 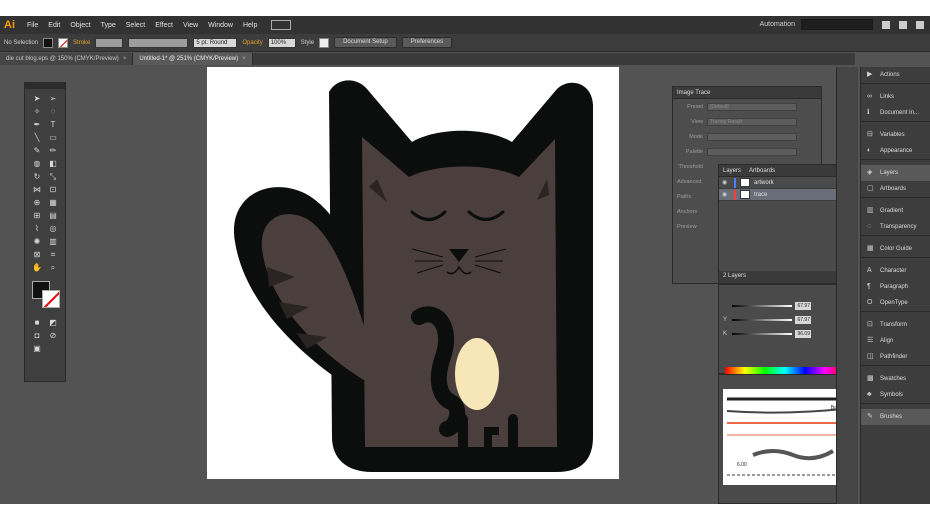 What do you see at coordinates (53, 137) in the screenshot?
I see `rectangle-tool-icon: ▭` at bounding box center [53, 137].